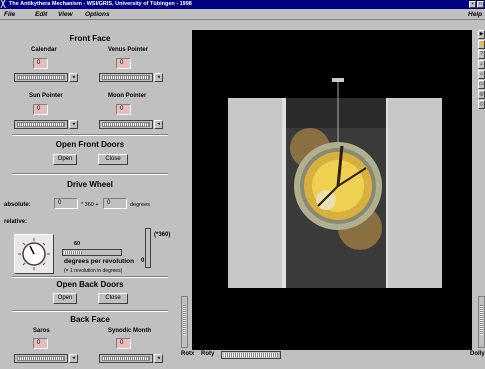  Describe the element at coordinates (93, 271) in the screenshot. I see `dpr-hint: (= 1 revolution in degrees)` at that location.